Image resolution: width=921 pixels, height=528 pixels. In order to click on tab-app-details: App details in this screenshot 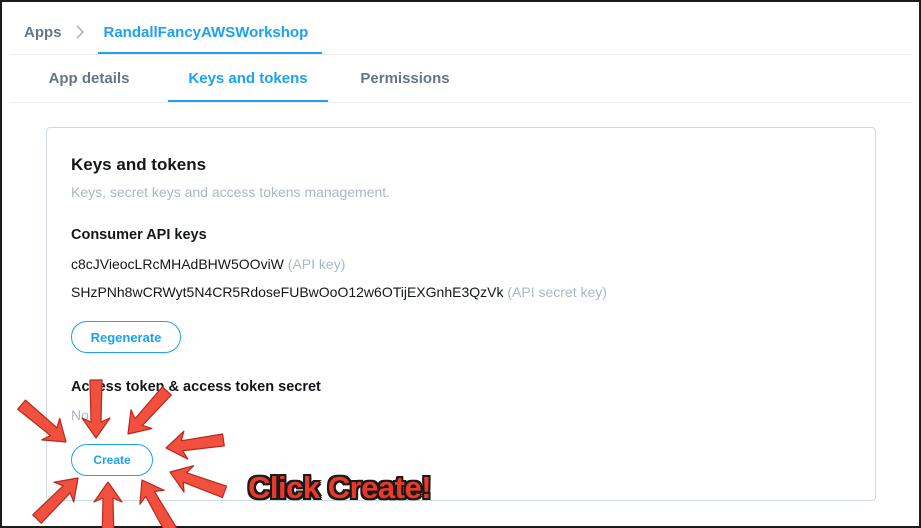, I will do `click(89, 78)`.